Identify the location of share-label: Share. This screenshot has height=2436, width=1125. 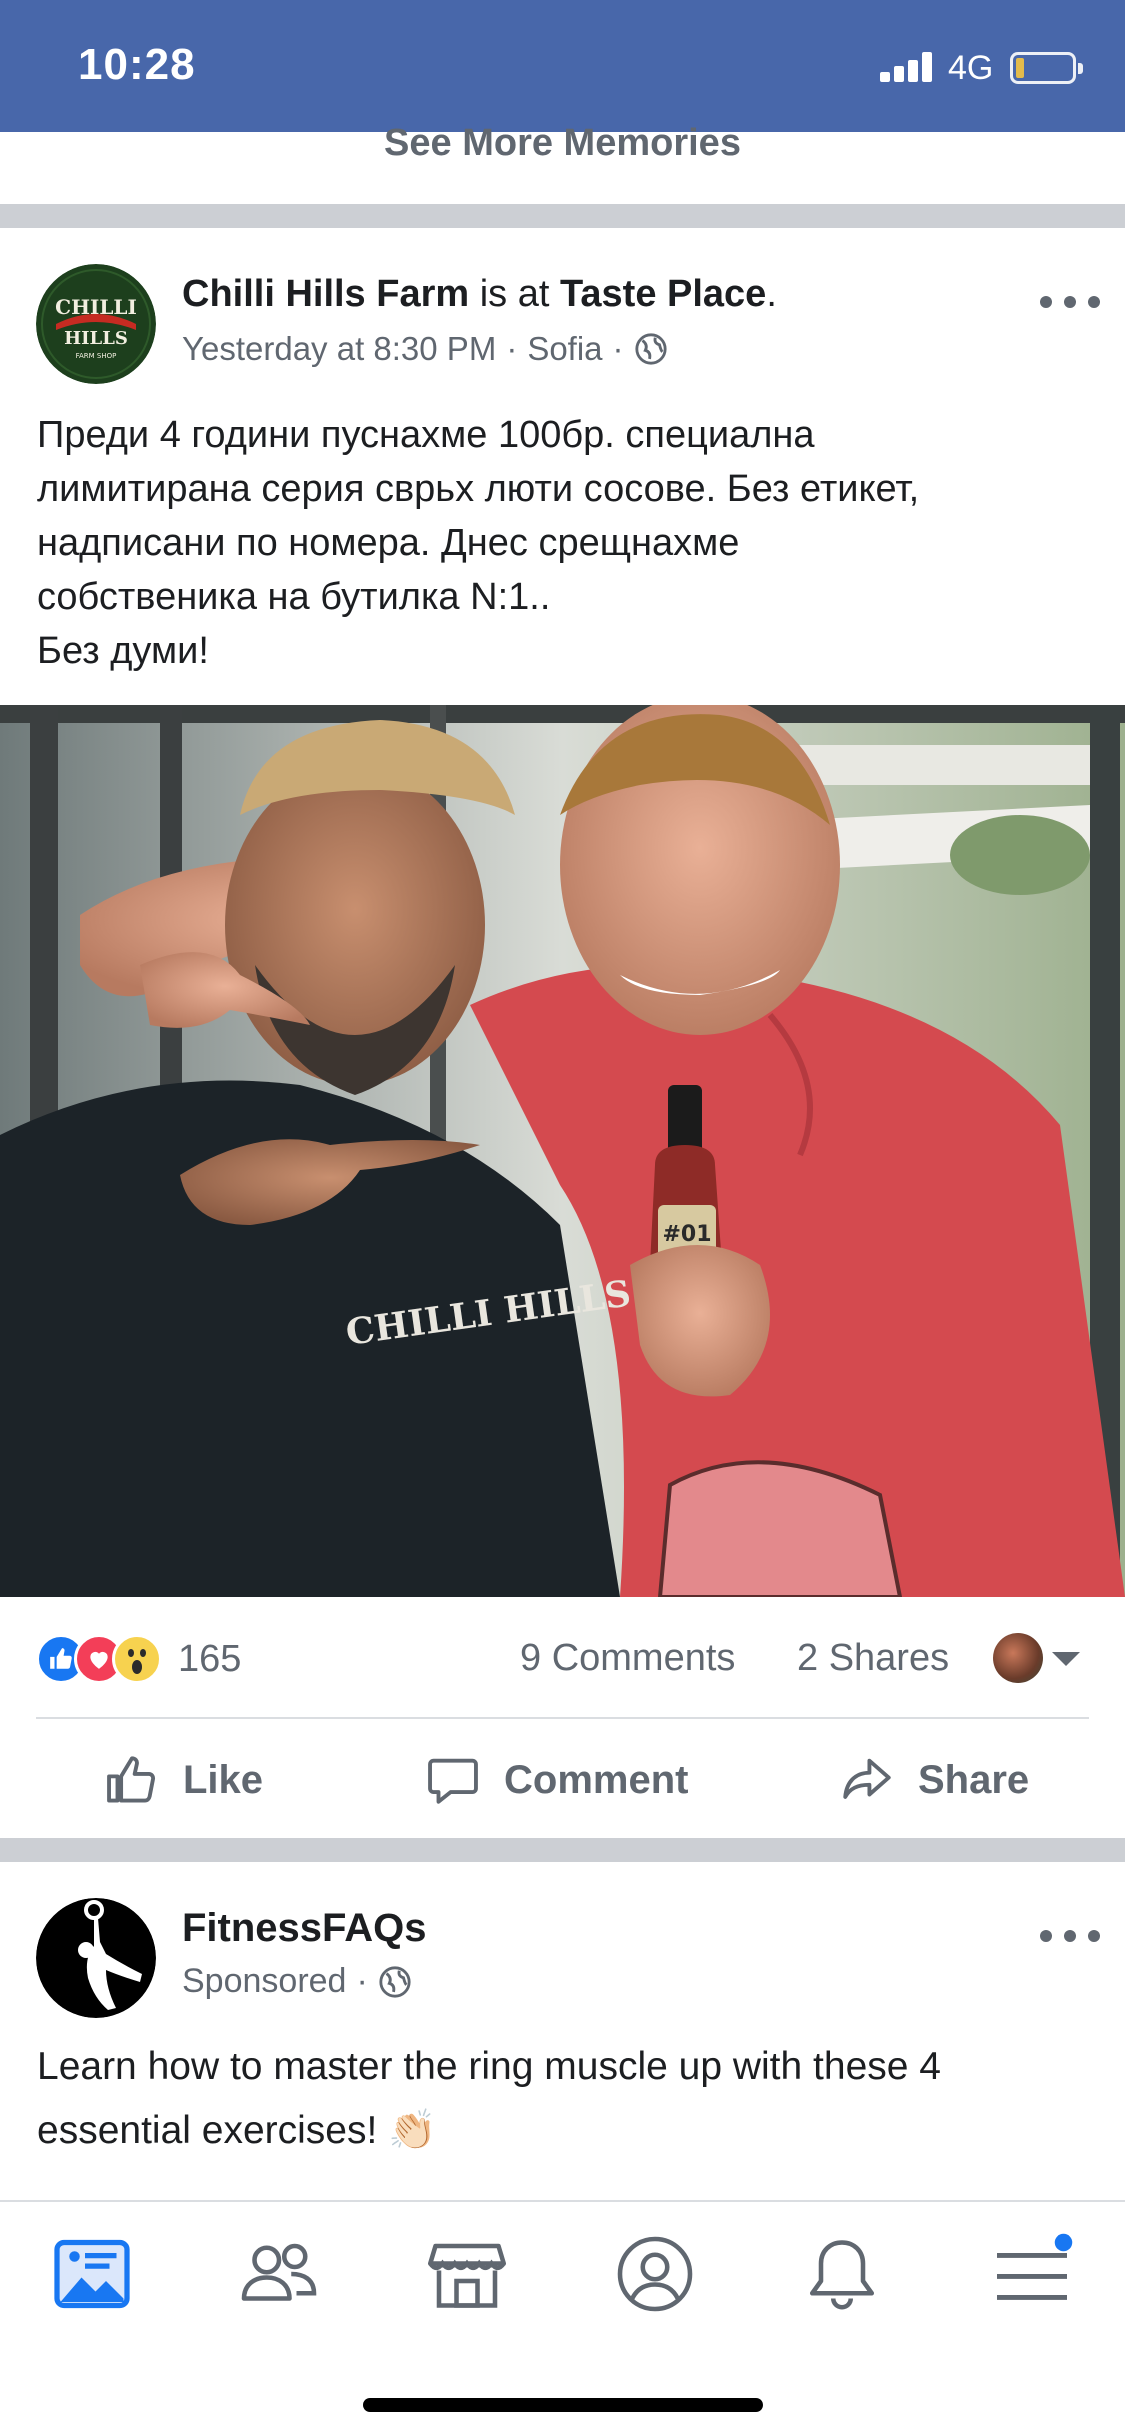
(974, 1779).